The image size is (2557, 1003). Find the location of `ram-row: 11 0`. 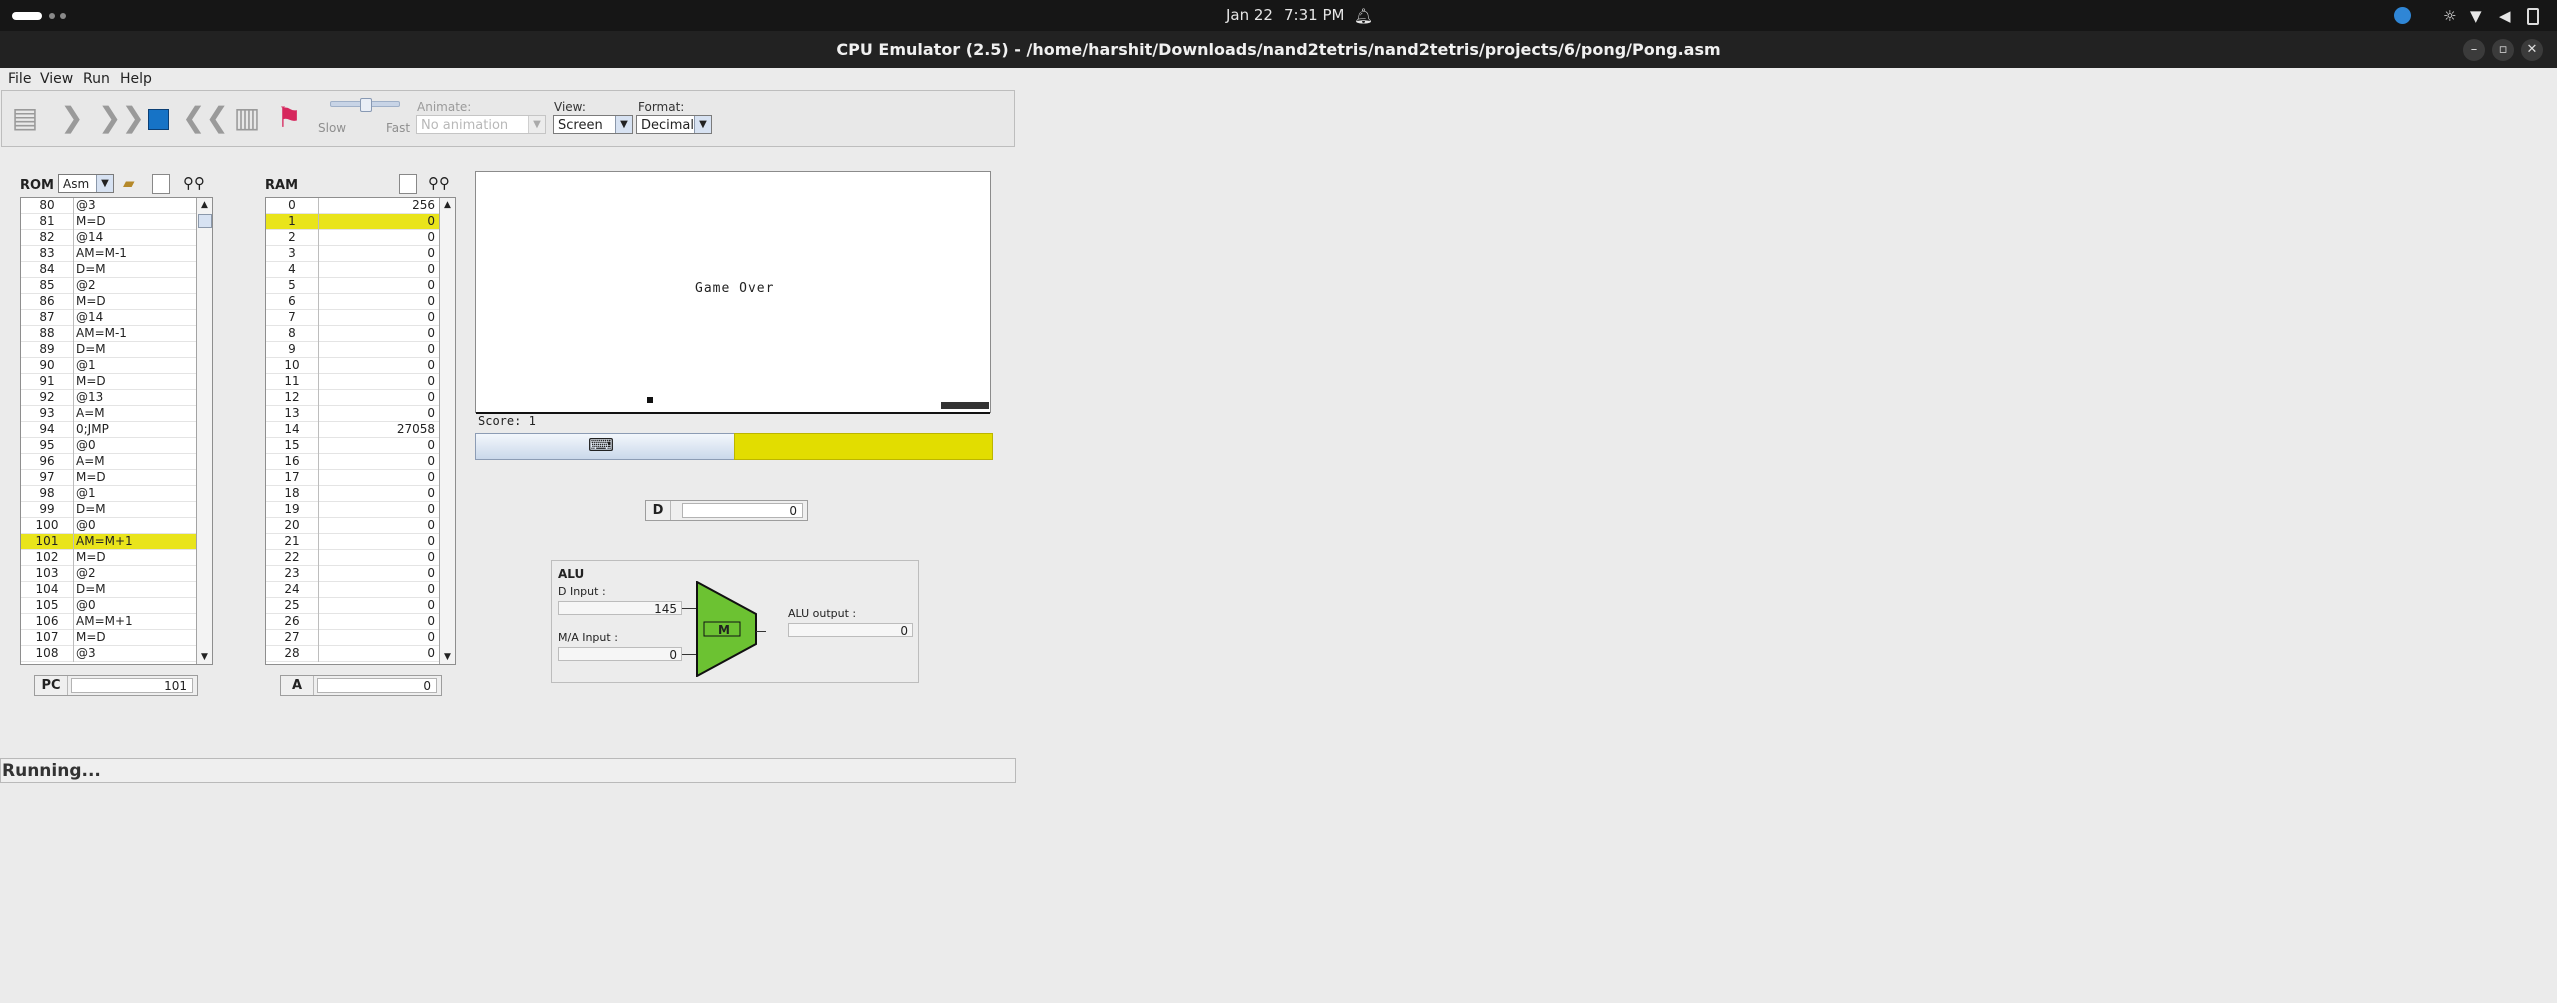

ram-row: 11 0 is located at coordinates (352, 382).